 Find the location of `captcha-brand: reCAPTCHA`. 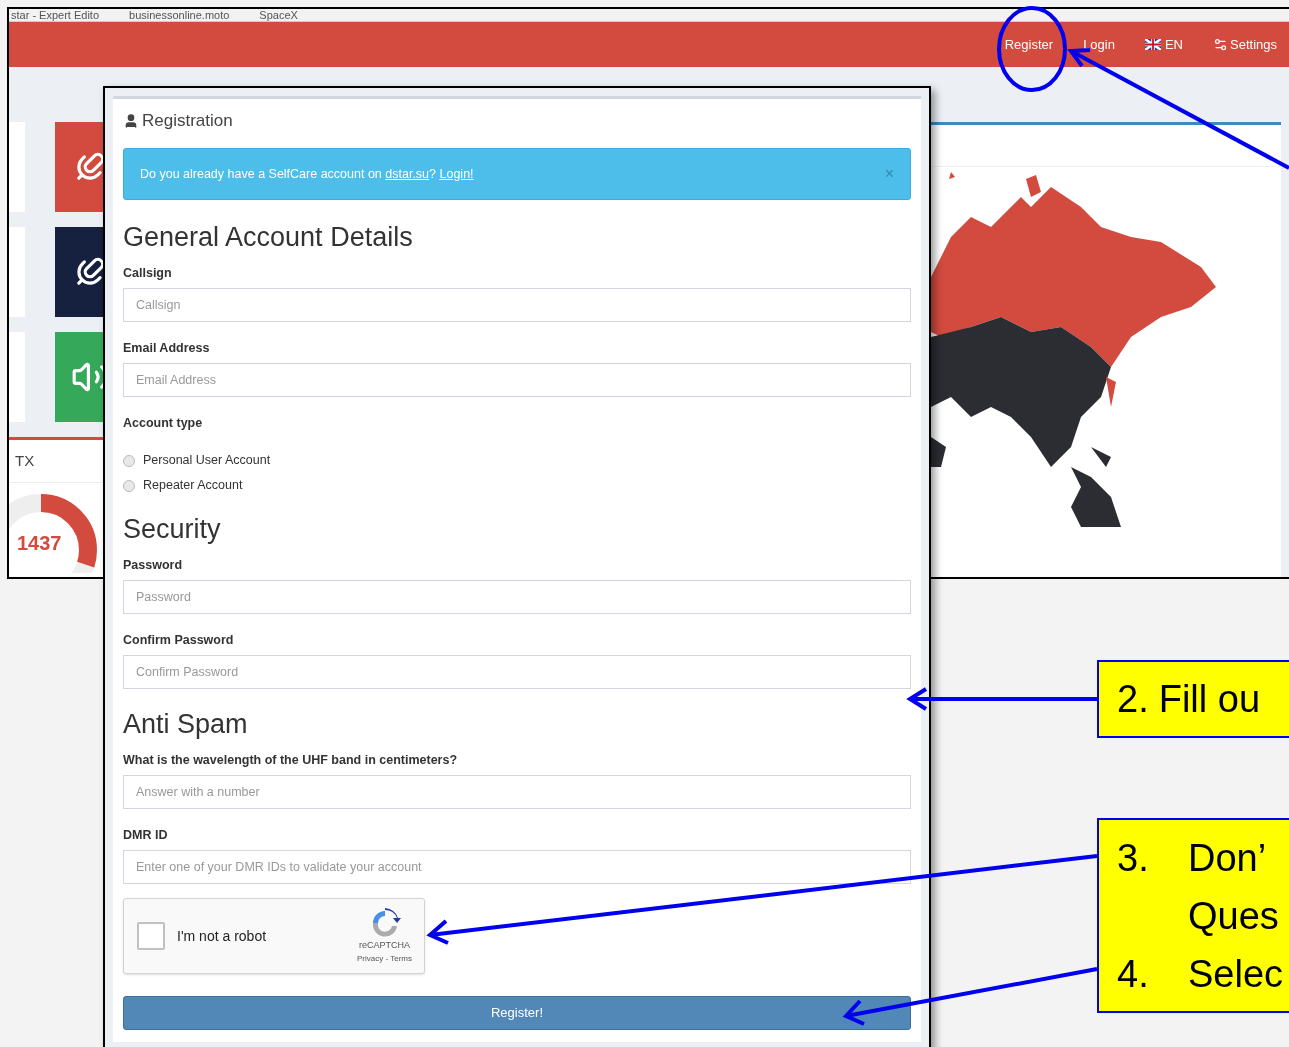

captcha-brand: reCAPTCHA is located at coordinates (384, 946).